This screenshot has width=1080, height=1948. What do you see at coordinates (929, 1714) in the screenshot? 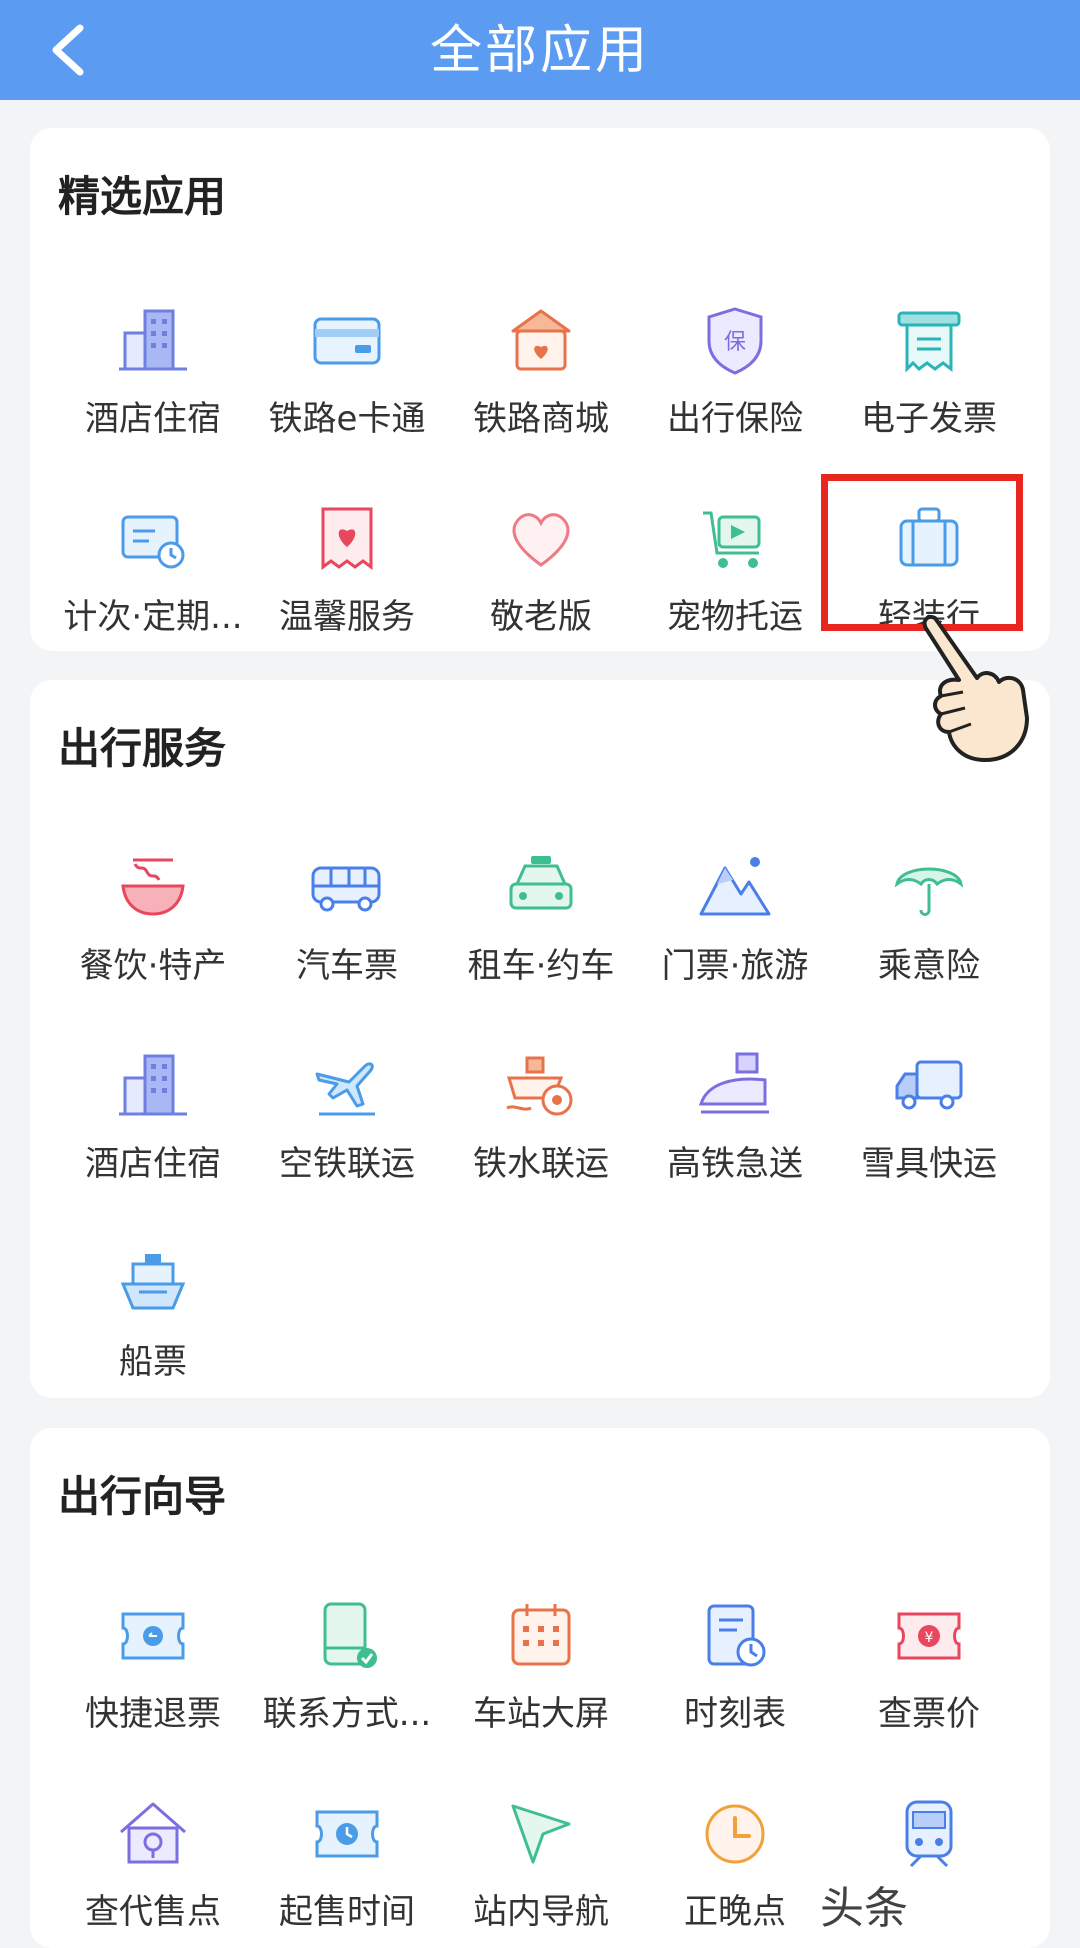
I see `app-label: 查票价` at bounding box center [929, 1714].